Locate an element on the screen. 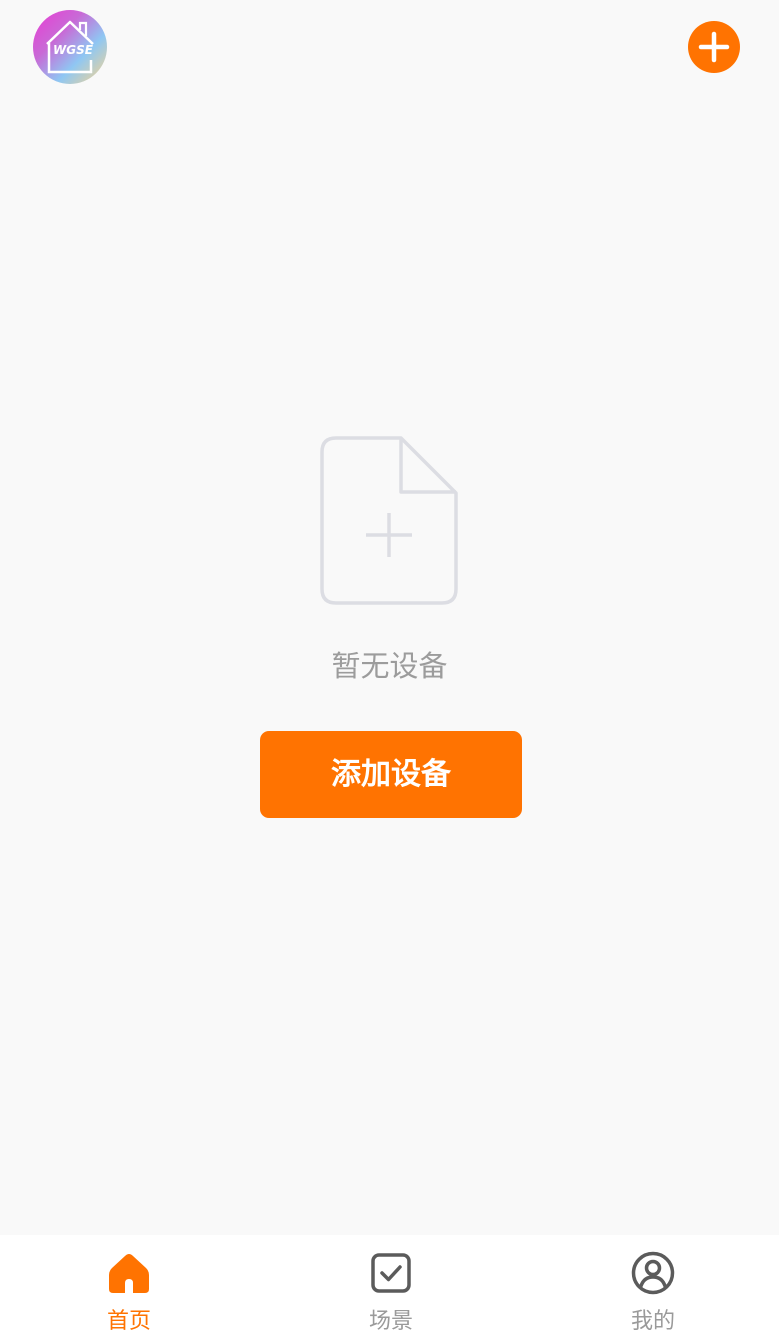 Image resolution: width=779 pixels, height=1337 pixels. bottom-tabbar: 首页 场景 我的 is located at coordinates (389, 1286).